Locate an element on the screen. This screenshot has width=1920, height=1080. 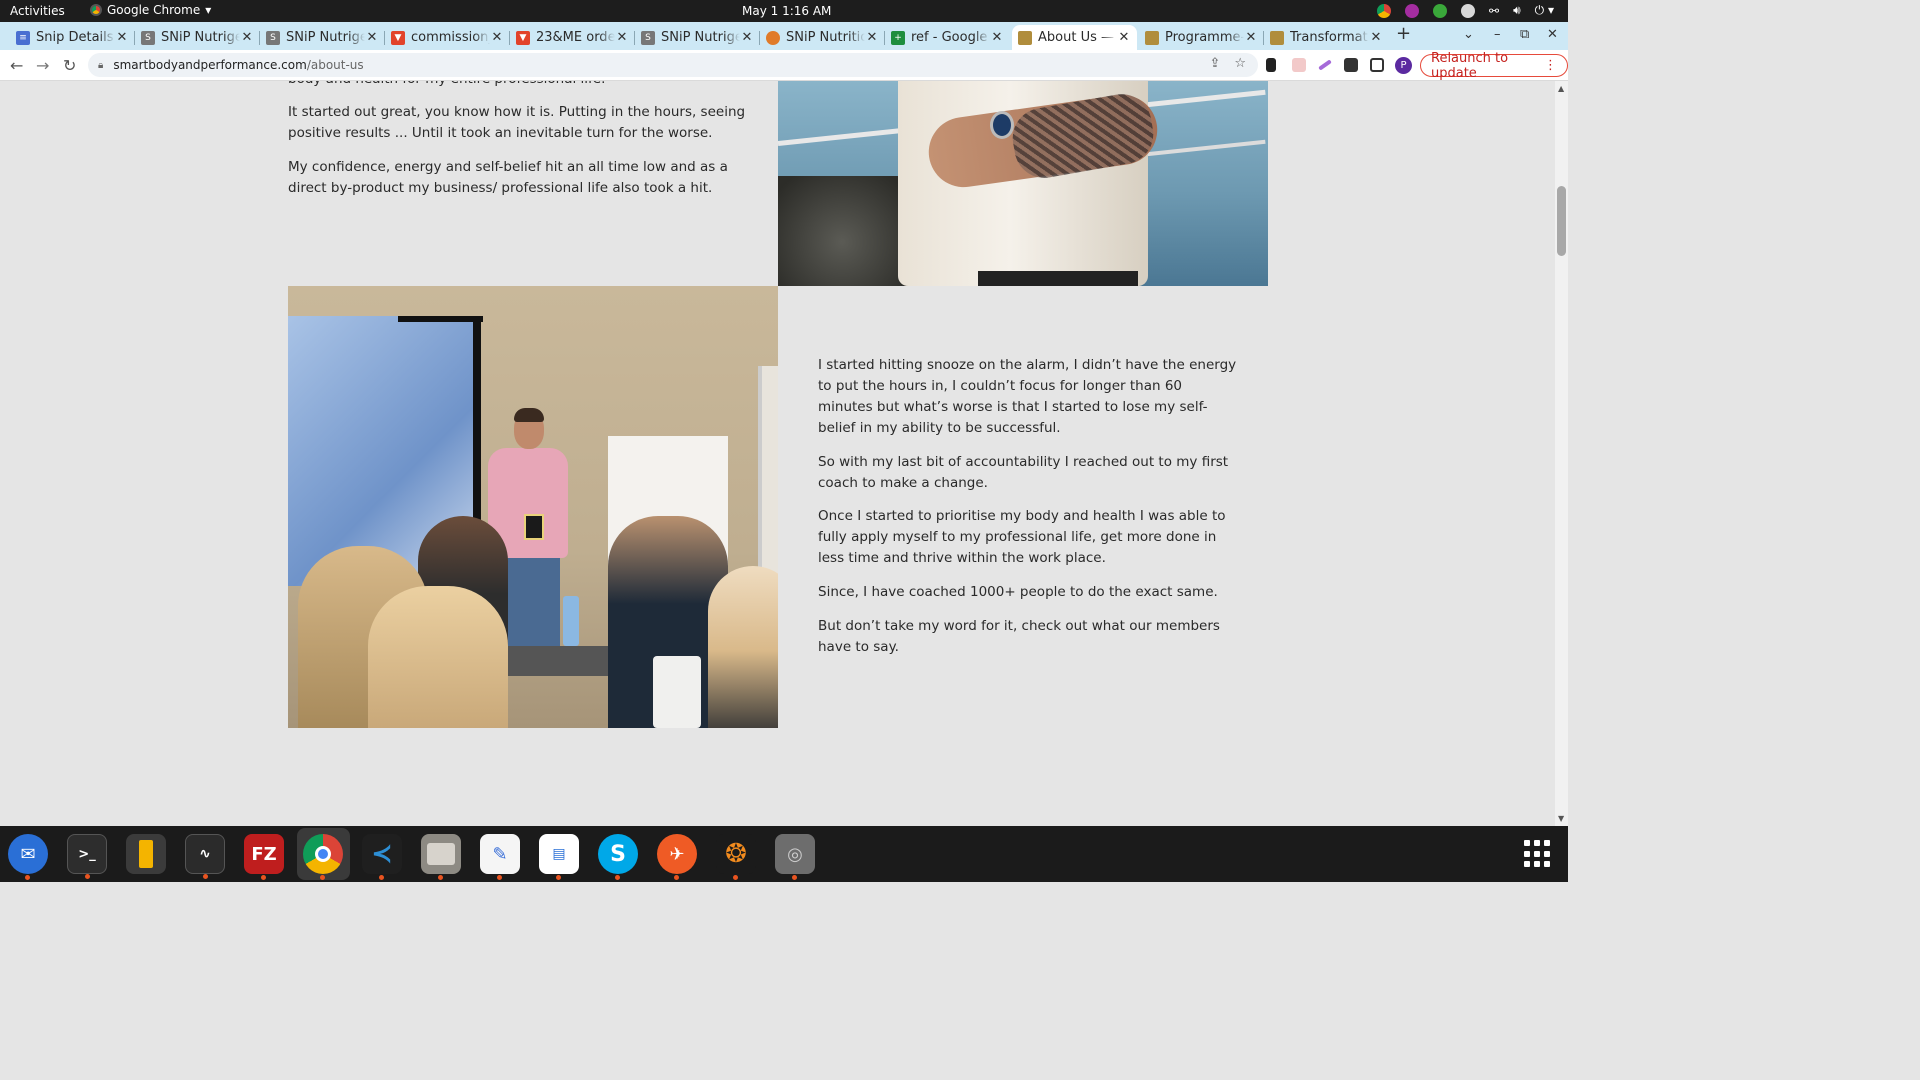
tab-title: ref - Google S is located at coordinates (950, 37).